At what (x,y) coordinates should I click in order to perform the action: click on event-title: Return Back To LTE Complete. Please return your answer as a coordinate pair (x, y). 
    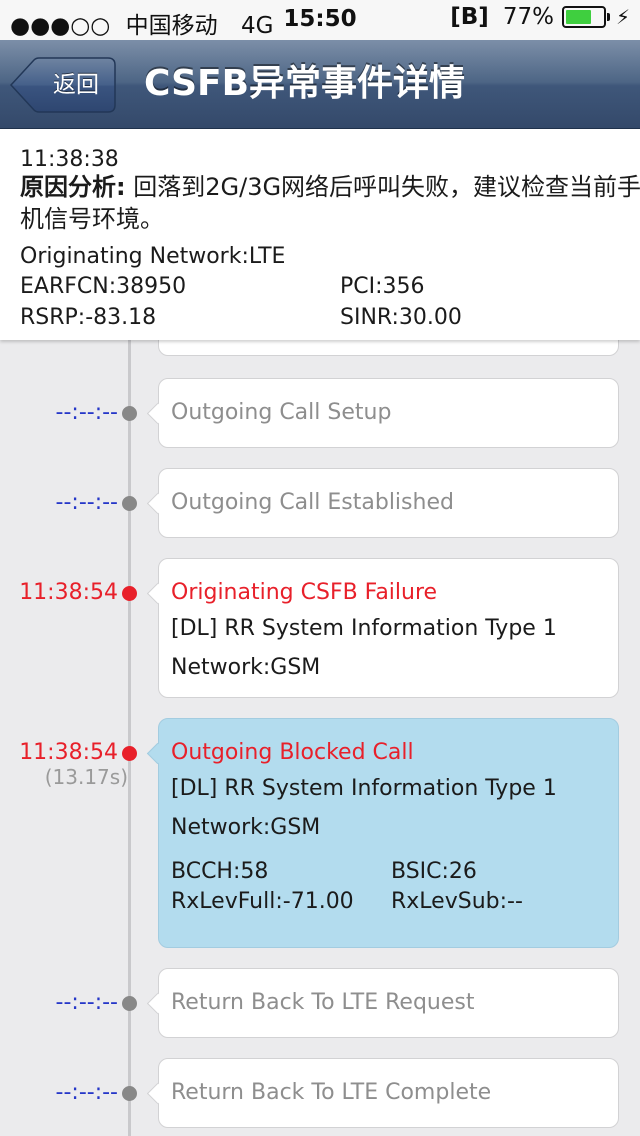
    Looking at the image, I should click on (331, 1092).